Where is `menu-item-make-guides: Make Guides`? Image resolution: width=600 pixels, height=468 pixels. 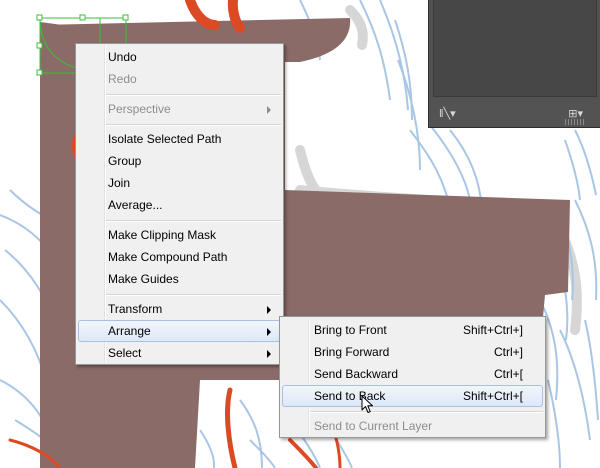 menu-item-make-guides: Make Guides is located at coordinates (179, 279).